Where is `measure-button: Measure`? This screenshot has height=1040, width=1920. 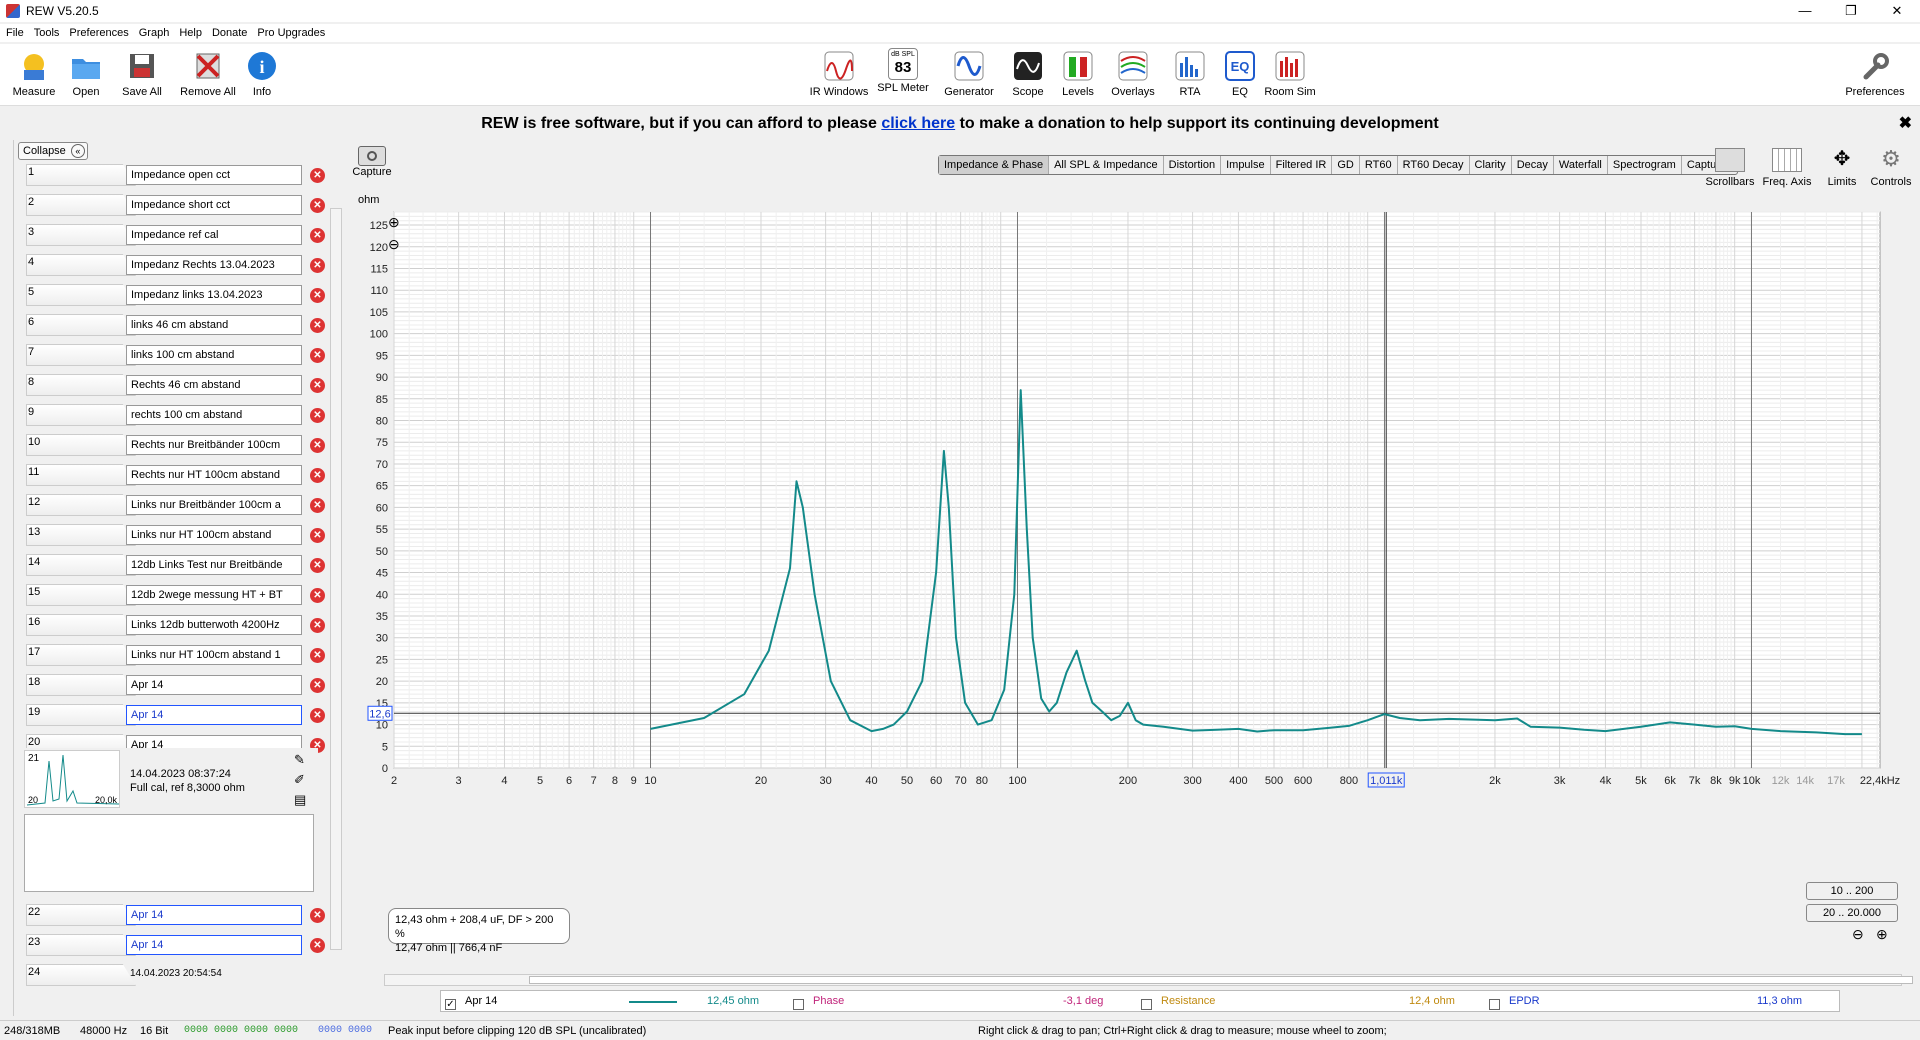
measure-button: Measure is located at coordinates (34, 73).